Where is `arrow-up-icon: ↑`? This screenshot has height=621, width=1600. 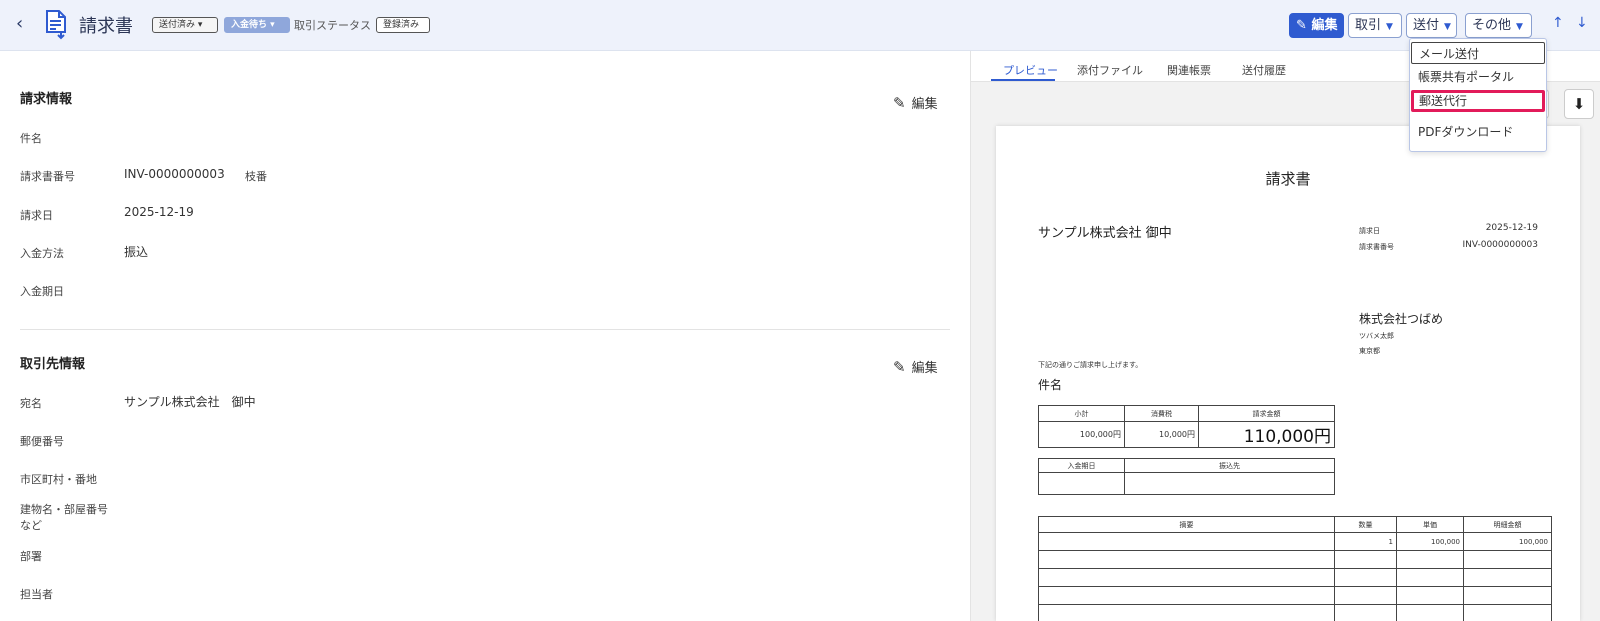 arrow-up-icon: ↑ is located at coordinates (1558, 23).